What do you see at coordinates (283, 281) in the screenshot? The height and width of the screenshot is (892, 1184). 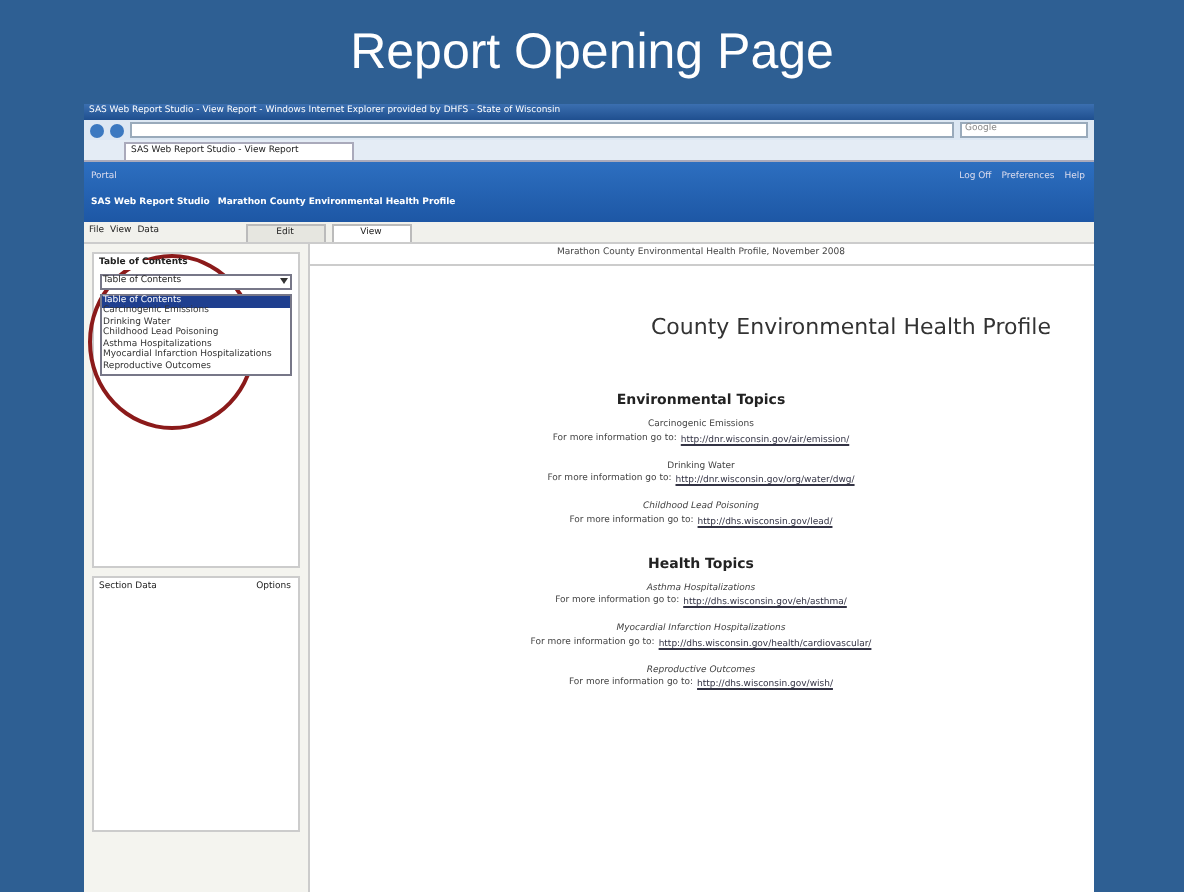 I see `caret-icon` at bounding box center [283, 281].